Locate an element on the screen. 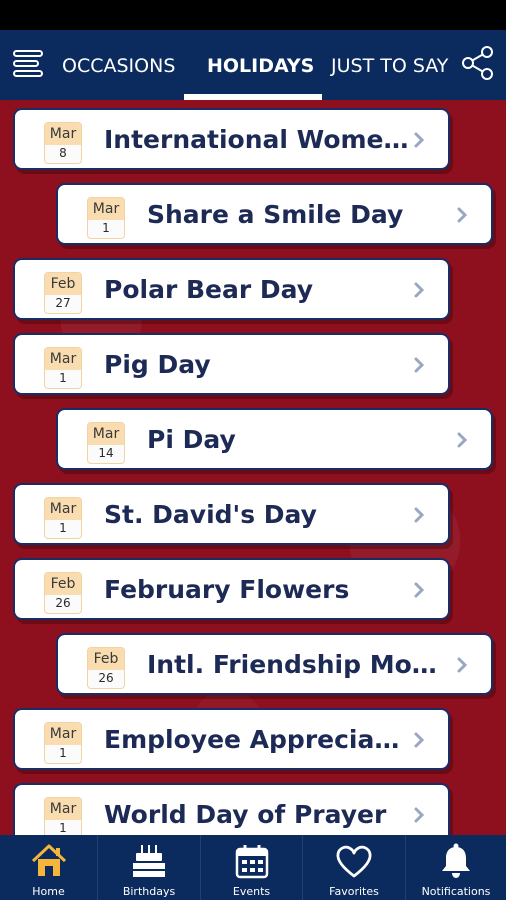  home-icon is located at coordinates (48, 860).